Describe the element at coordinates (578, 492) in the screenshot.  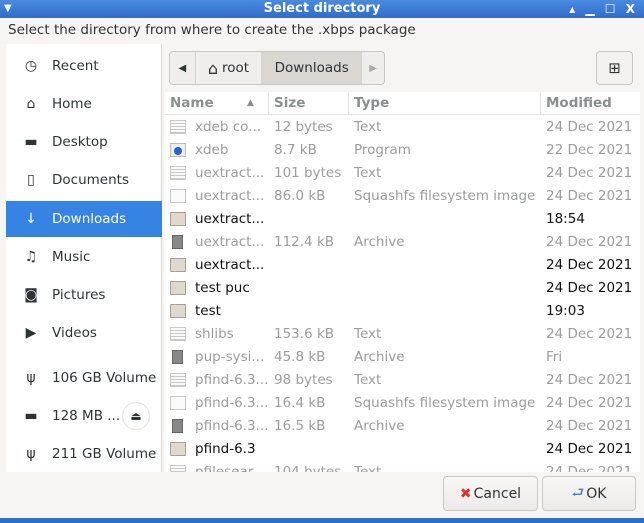
I see `enter-arrow-icon: ⮐` at that location.